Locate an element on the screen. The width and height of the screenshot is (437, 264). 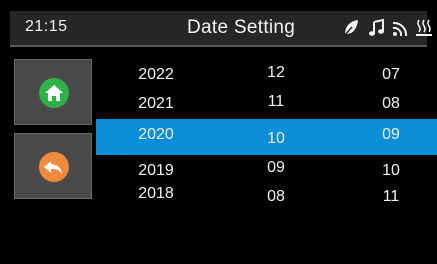
wifi-icon is located at coordinates (400, 28).